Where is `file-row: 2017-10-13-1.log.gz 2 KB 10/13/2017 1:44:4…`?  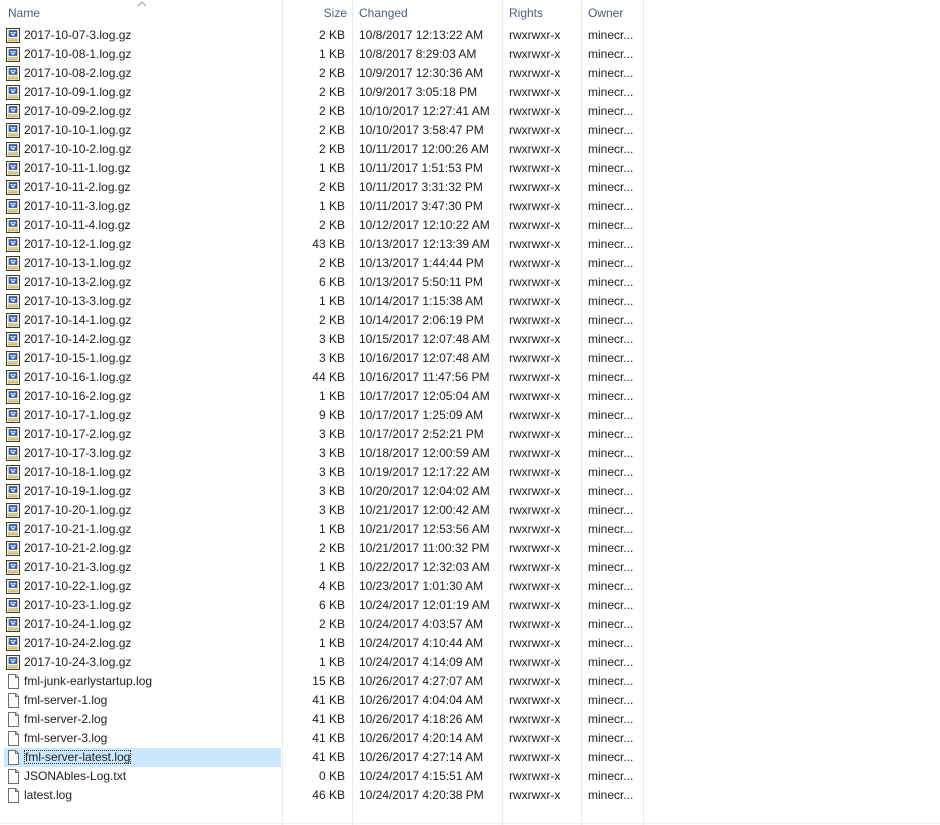 file-row: 2017-10-13-1.log.gz 2 KB 10/13/2017 1:44:4… is located at coordinates (322, 263).